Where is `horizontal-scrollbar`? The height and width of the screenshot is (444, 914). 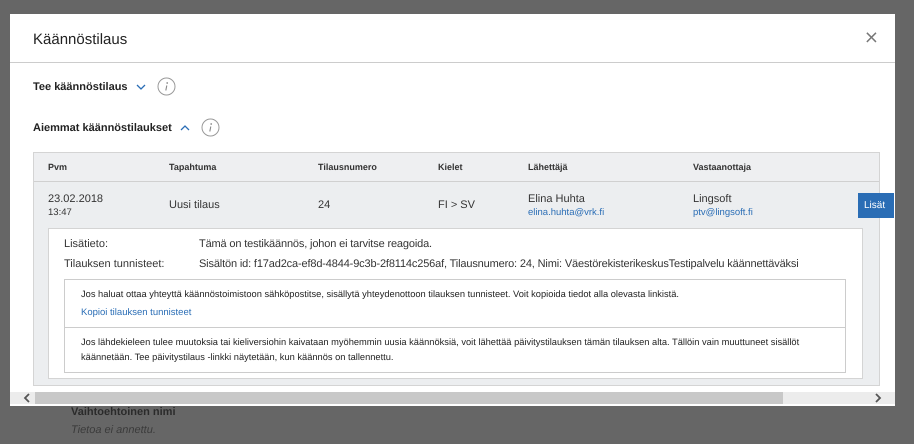 horizontal-scrollbar is located at coordinates (452, 398).